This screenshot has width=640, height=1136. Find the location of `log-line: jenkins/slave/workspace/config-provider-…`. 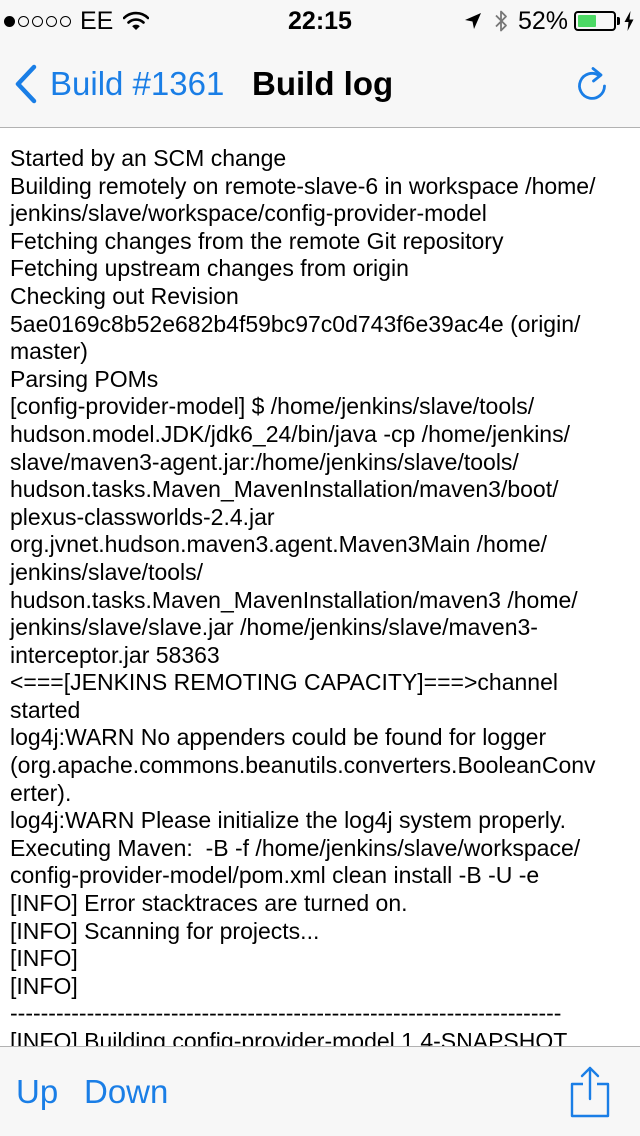

log-line: jenkins/slave/workspace/config-provider-… is located at coordinates (248, 213).